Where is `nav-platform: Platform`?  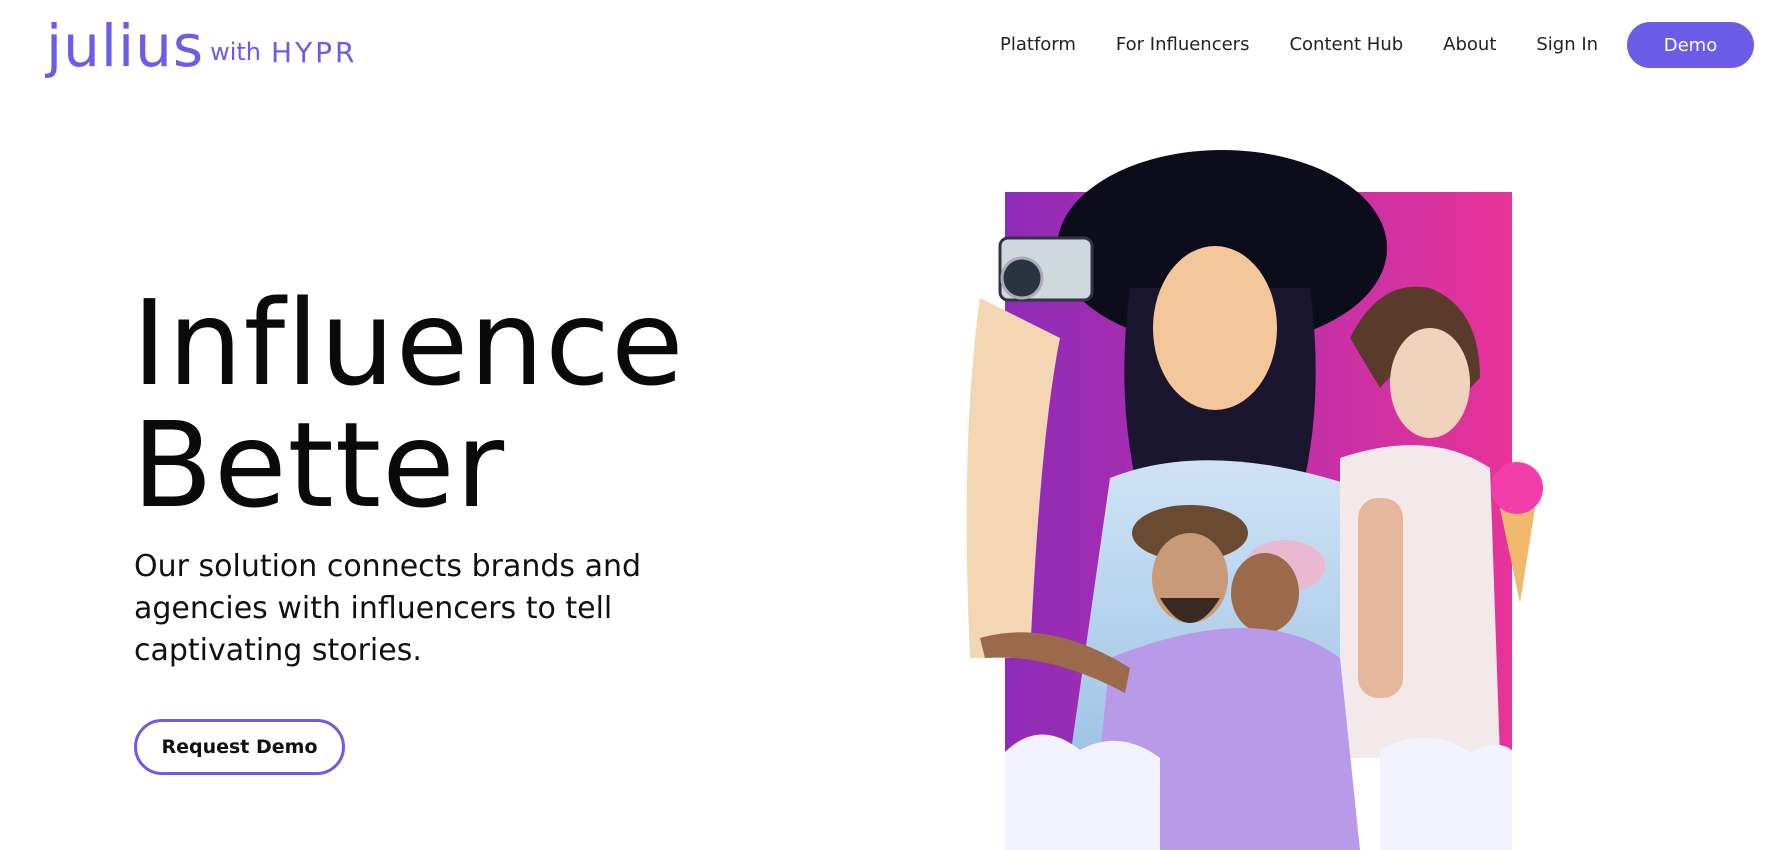
nav-platform: Platform is located at coordinates (1038, 45).